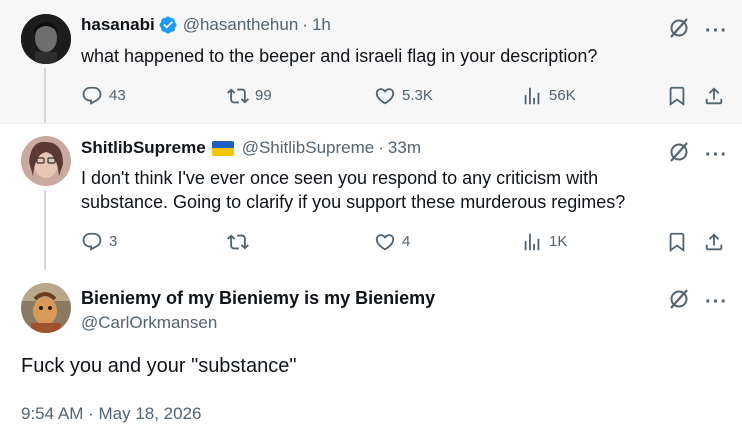 Image resolution: width=742 pixels, height=437 pixels. What do you see at coordinates (417, 95) in the screenshot?
I see `like-count: 5.3K` at bounding box center [417, 95].